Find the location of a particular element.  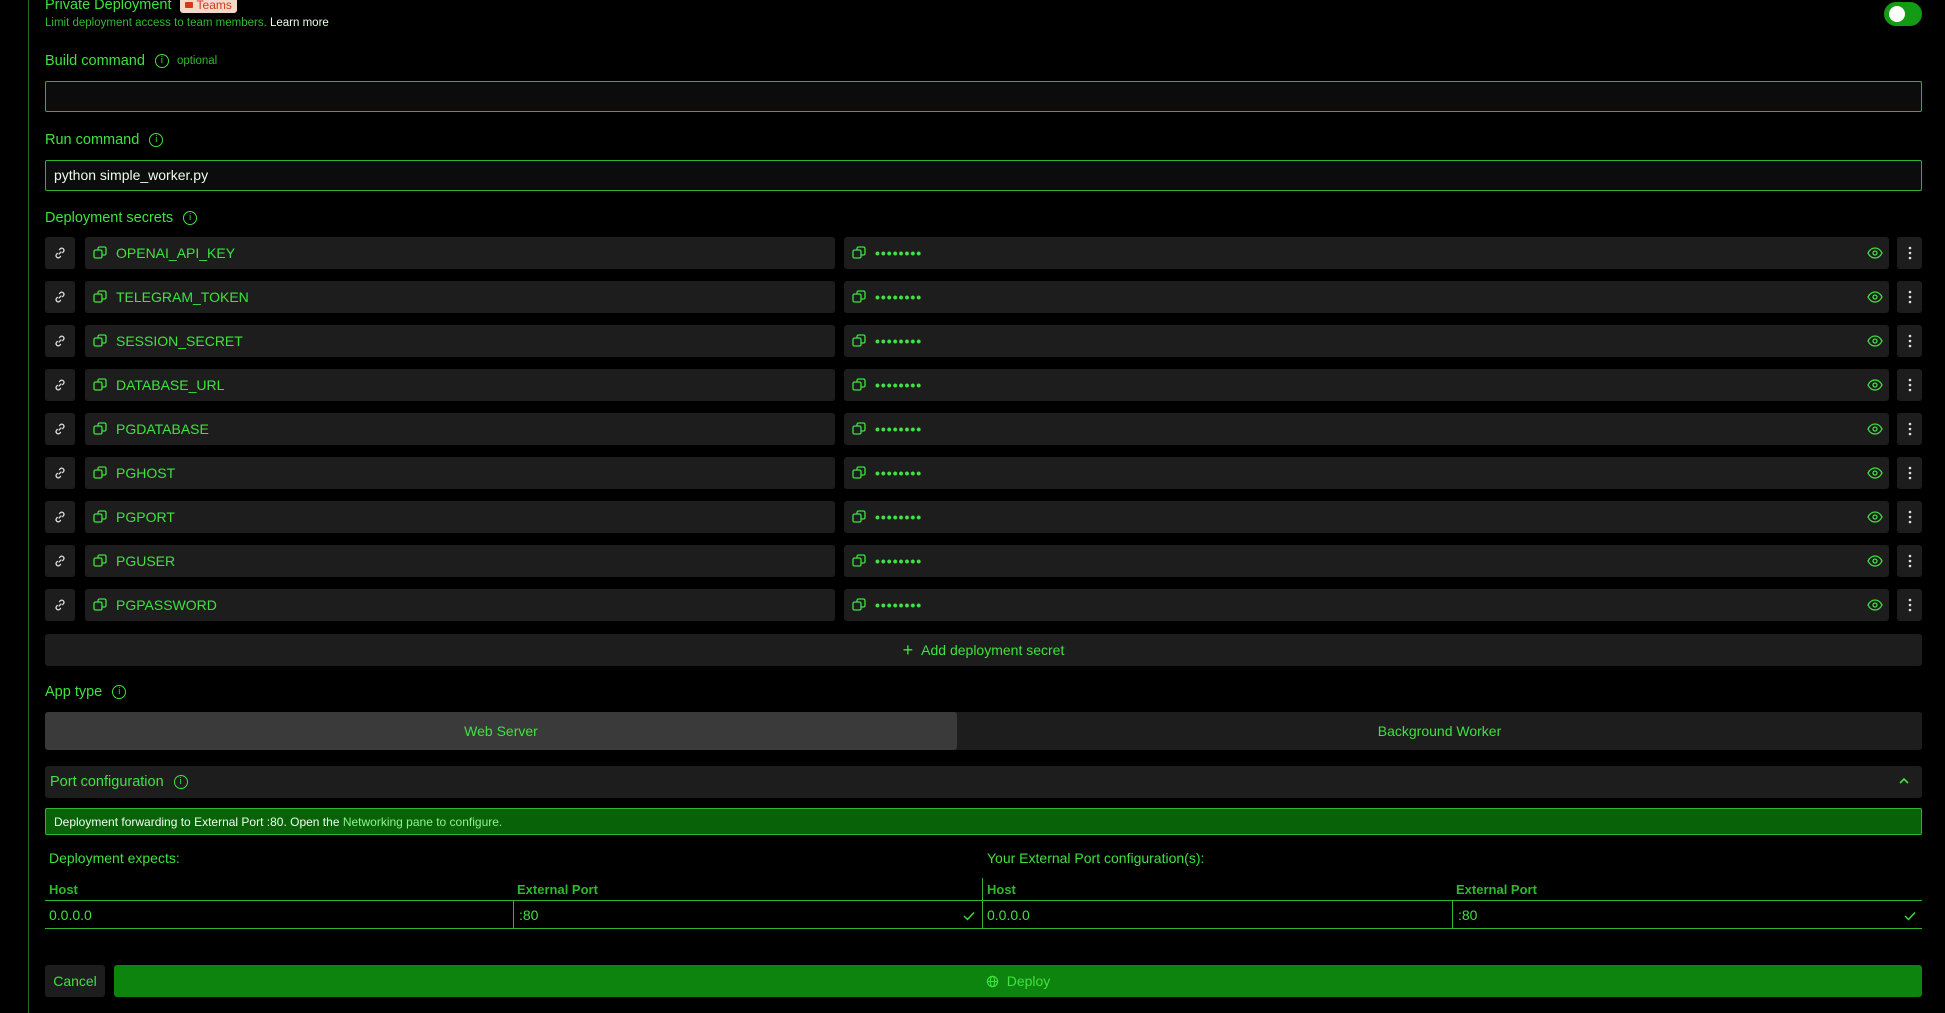

secret-key-field: PGHOST is located at coordinates (460, 473).